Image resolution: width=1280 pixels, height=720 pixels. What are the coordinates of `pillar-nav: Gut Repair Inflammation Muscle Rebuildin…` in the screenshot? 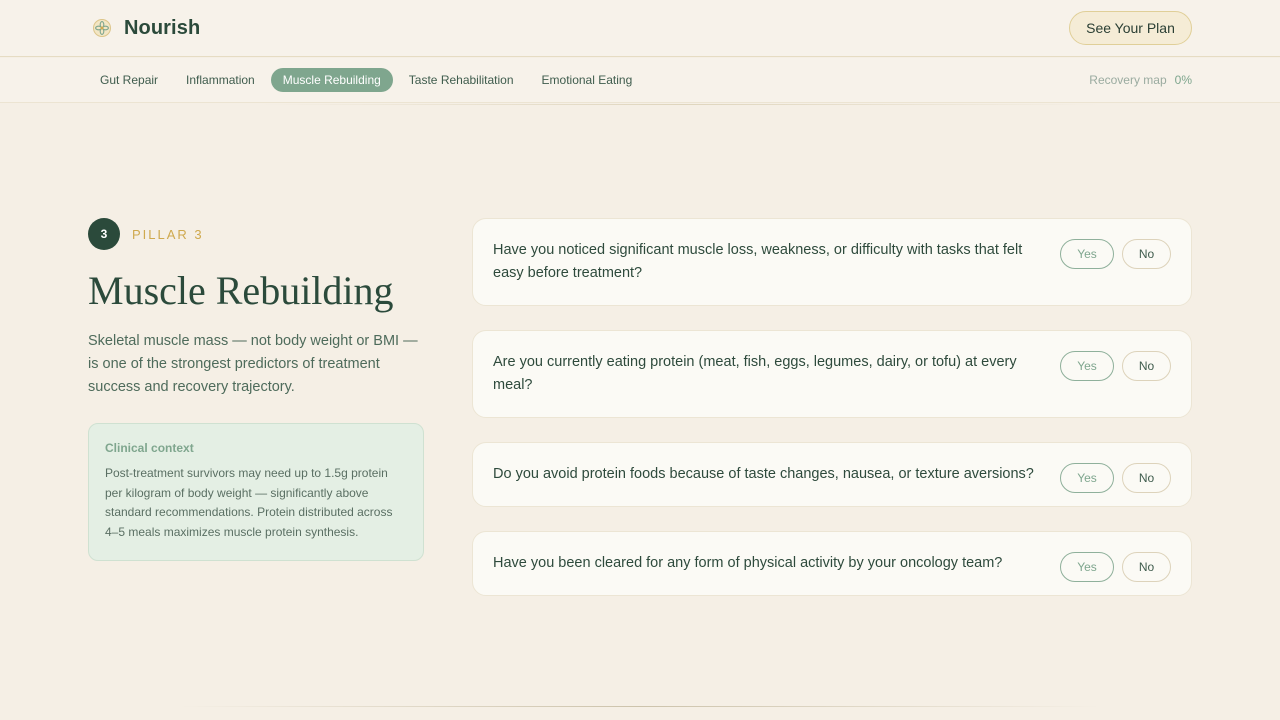 It's located at (640, 80).